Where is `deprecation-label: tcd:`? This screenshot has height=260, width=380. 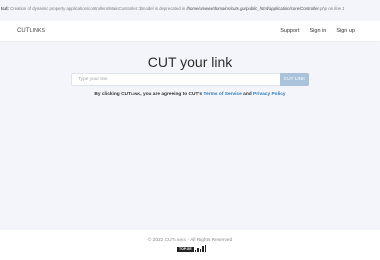 deprecation-label: tcd: is located at coordinates (5, 8).